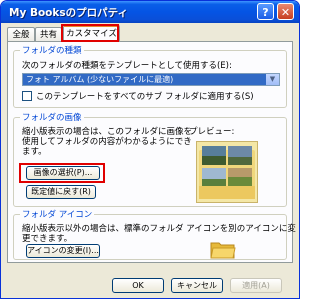  I want to click on folder-icon, so click(223, 250).